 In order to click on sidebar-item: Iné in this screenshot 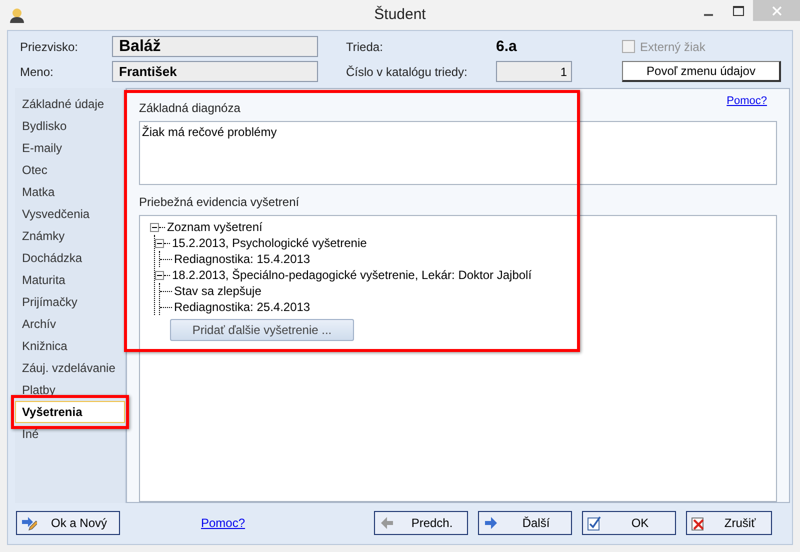, I will do `click(70, 434)`.